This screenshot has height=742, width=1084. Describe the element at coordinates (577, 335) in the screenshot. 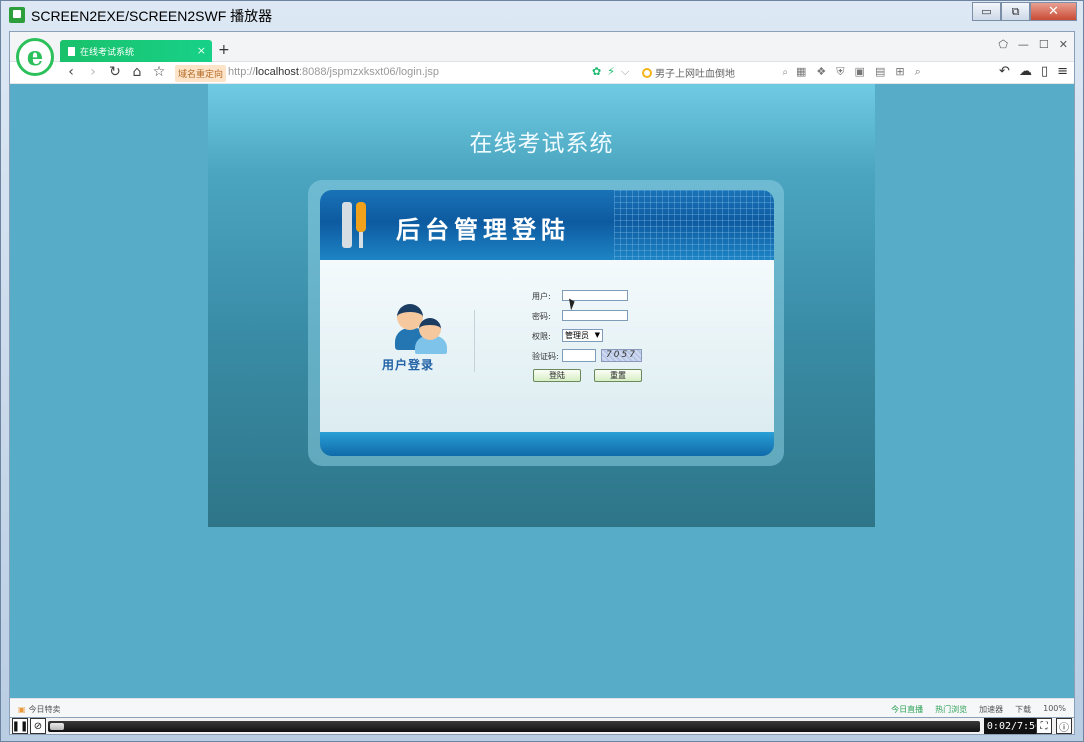

I see `role-selected: 管理员` at that location.